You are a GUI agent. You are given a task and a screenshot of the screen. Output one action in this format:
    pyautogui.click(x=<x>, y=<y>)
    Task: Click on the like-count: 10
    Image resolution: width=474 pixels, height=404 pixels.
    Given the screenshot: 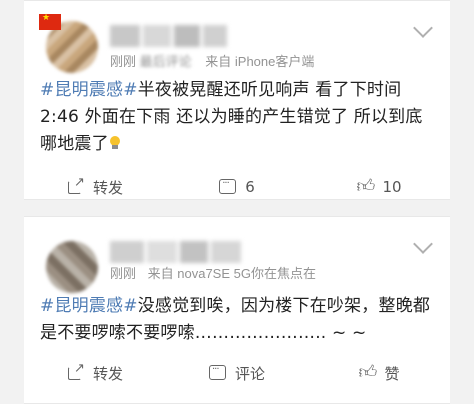 What is the action you would take?
    pyautogui.click(x=392, y=187)
    